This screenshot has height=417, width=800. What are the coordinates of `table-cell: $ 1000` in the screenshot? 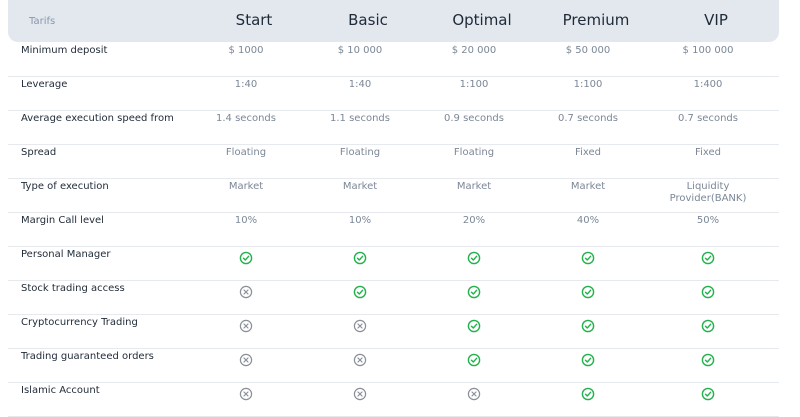 It's located at (246, 50).